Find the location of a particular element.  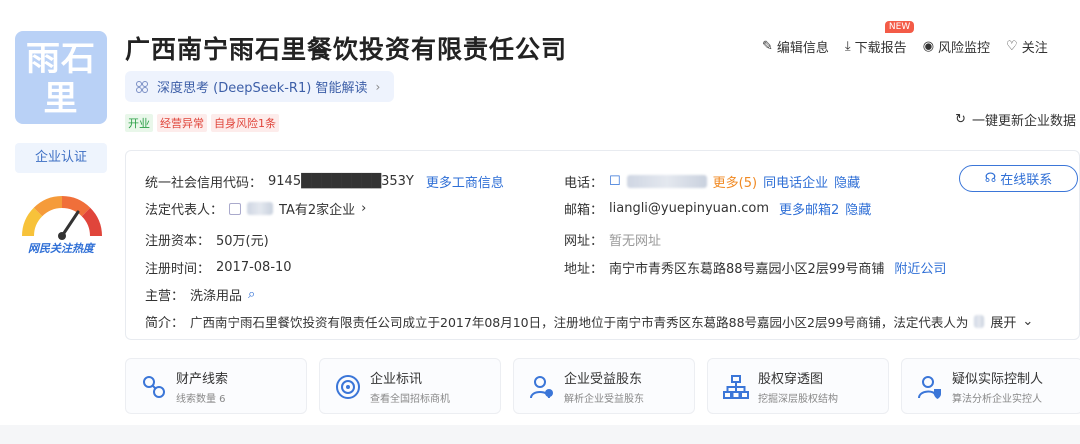

heart-icon: ♡ is located at coordinates (1012, 46).